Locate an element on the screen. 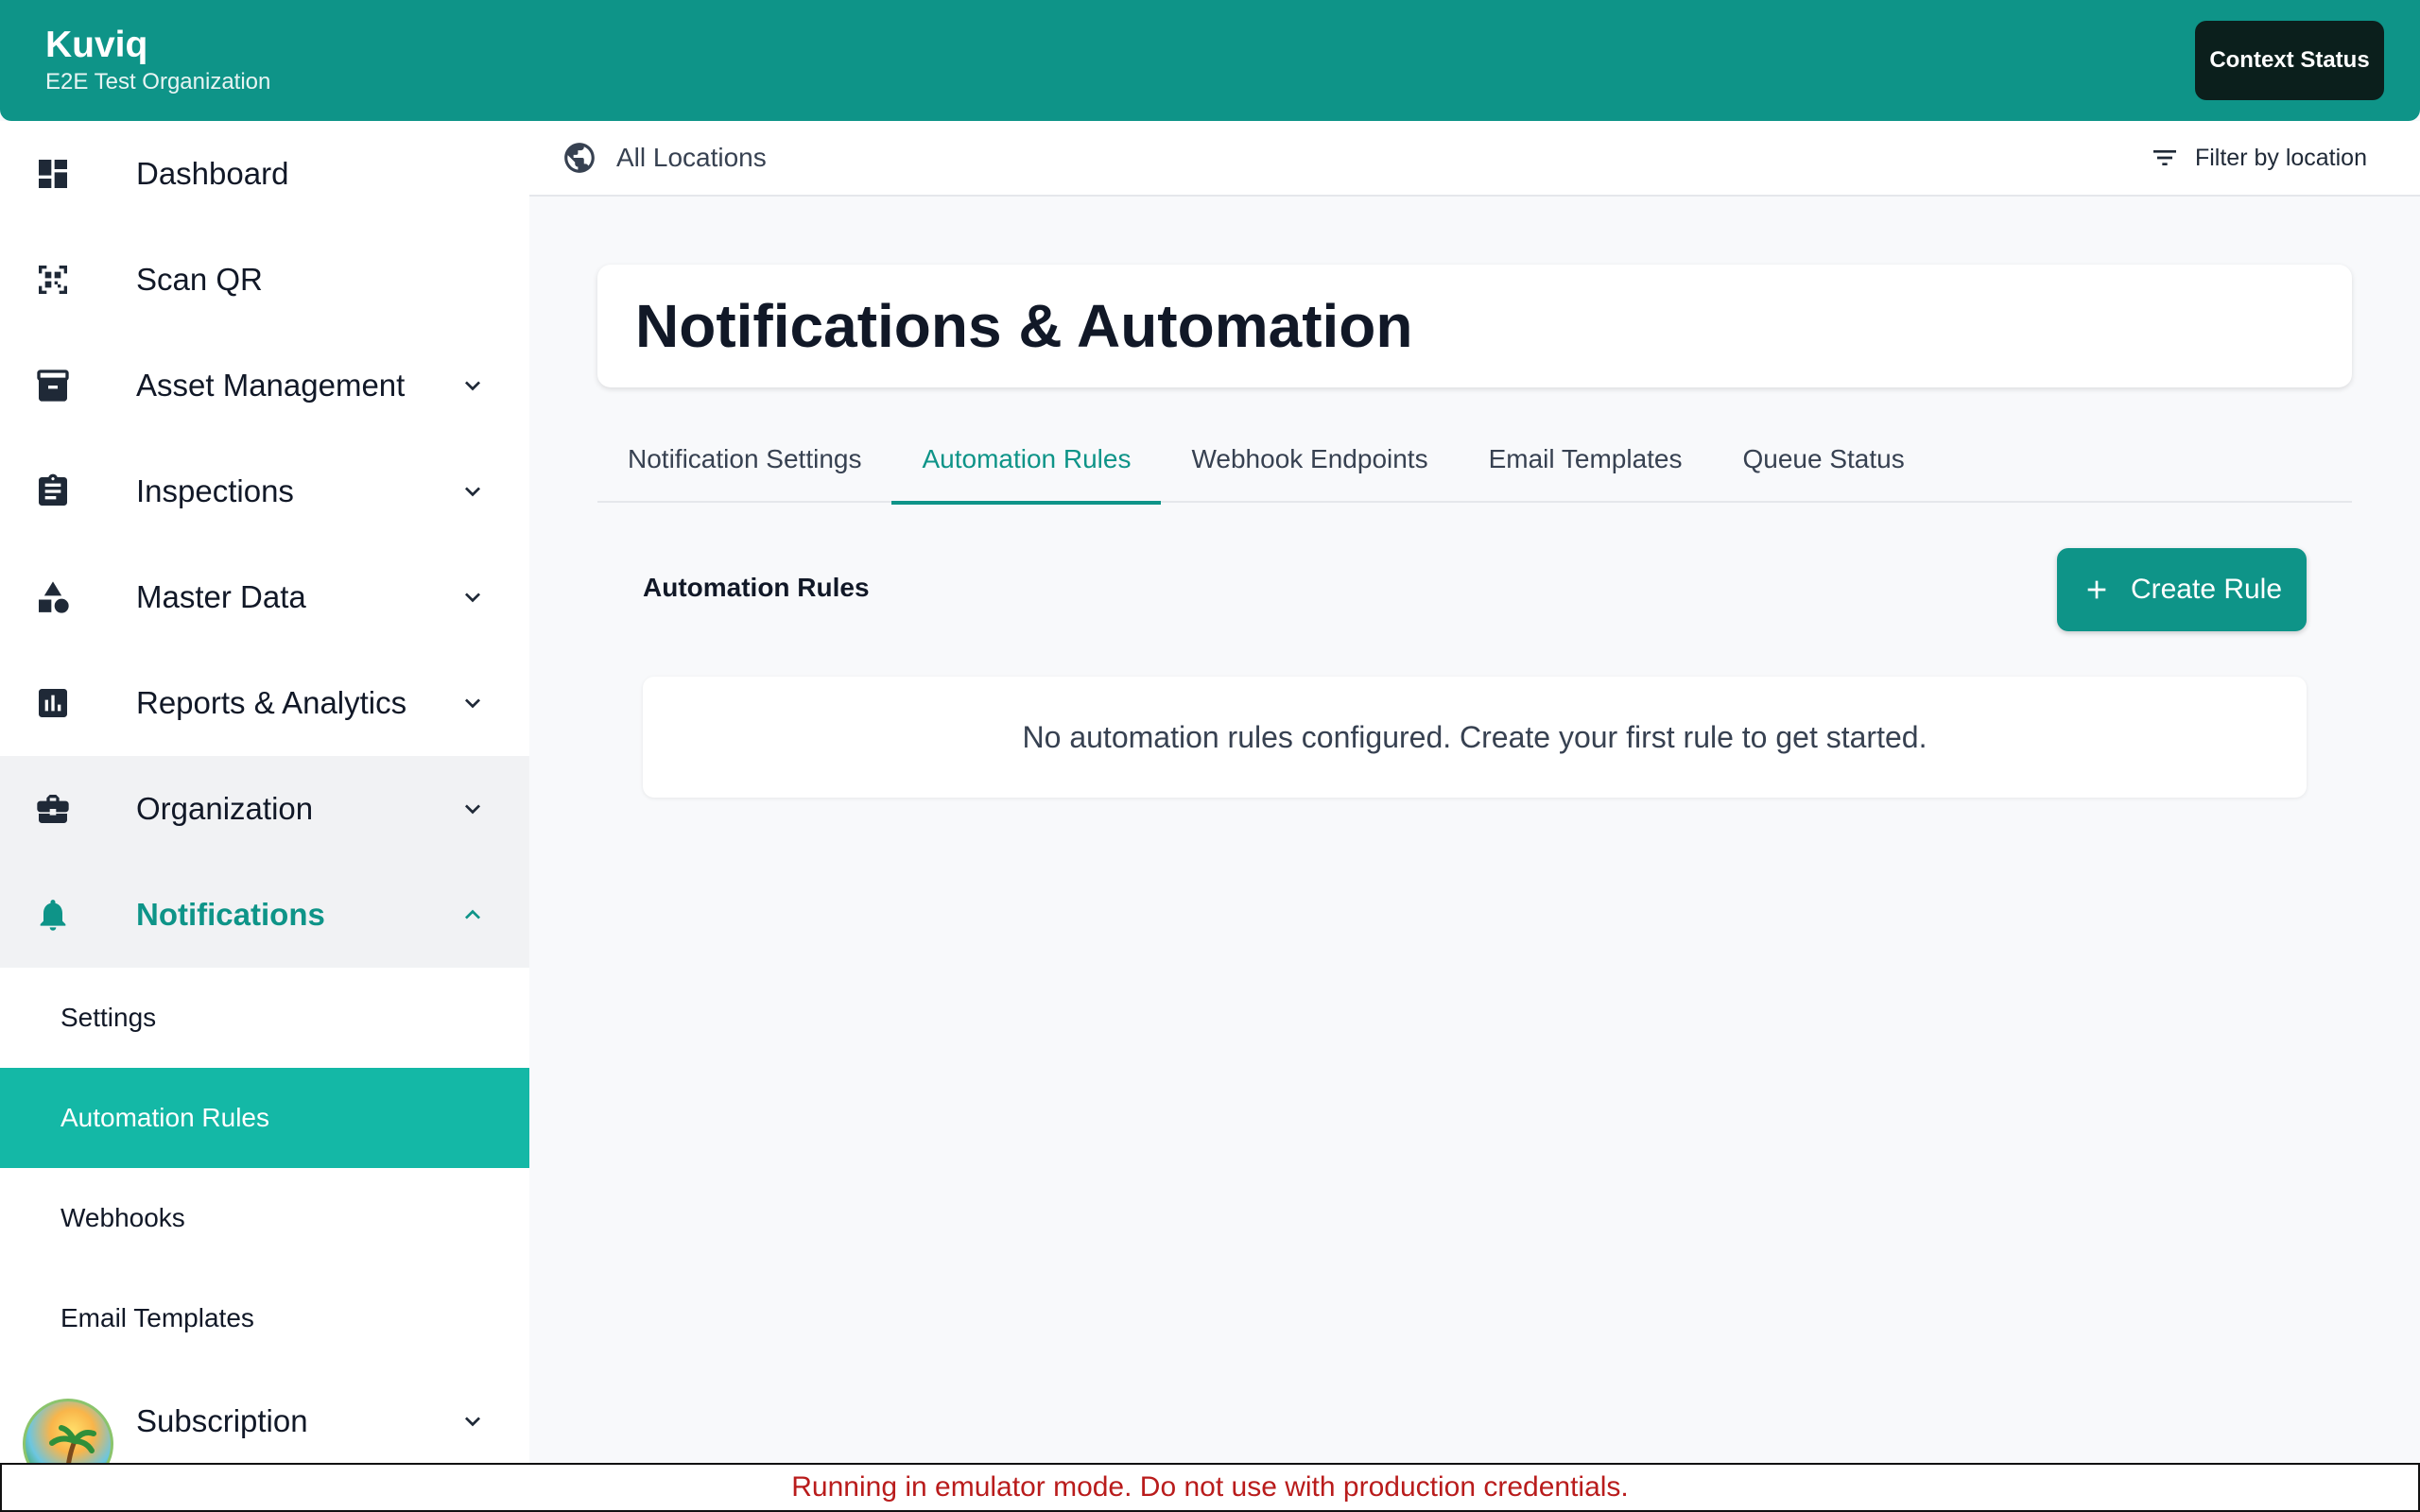 The image size is (2420, 1512). filter-label: Filter by location is located at coordinates (2280, 157).